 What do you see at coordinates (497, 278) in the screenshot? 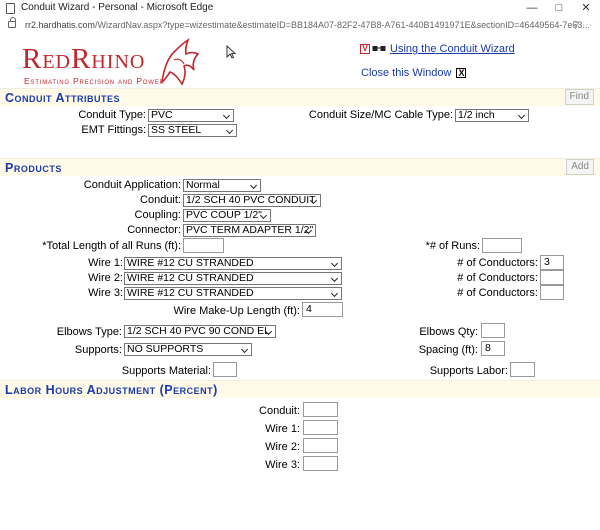
I see `wire-2-conductors-label: # of Conductors:` at bounding box center [497, 278].